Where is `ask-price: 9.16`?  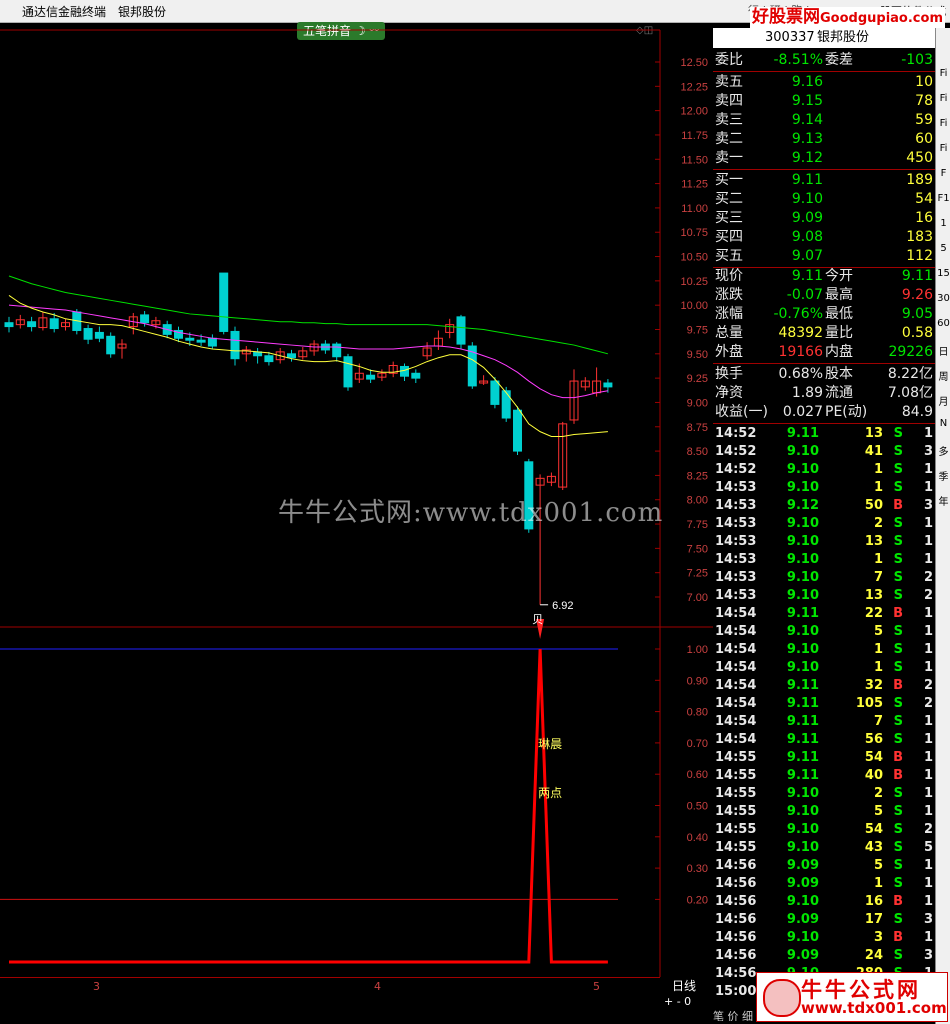 ask-price: 9.16 is located at coordinates (807, 82).